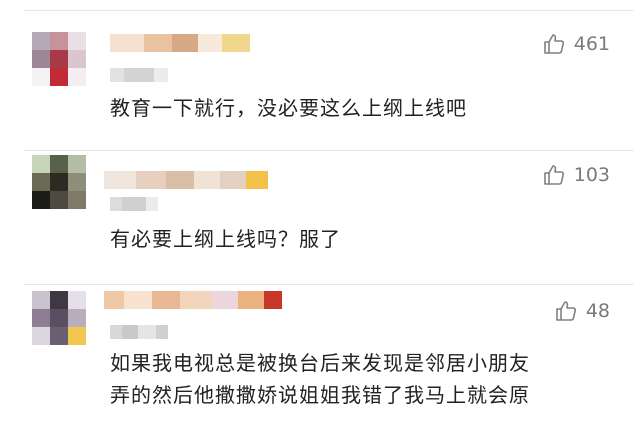 The width and height of the screenshot is (634, 428). I want to click on comment-text-line: 教育一下就行，没必要这么上纲上线吧, so click(288, 108).